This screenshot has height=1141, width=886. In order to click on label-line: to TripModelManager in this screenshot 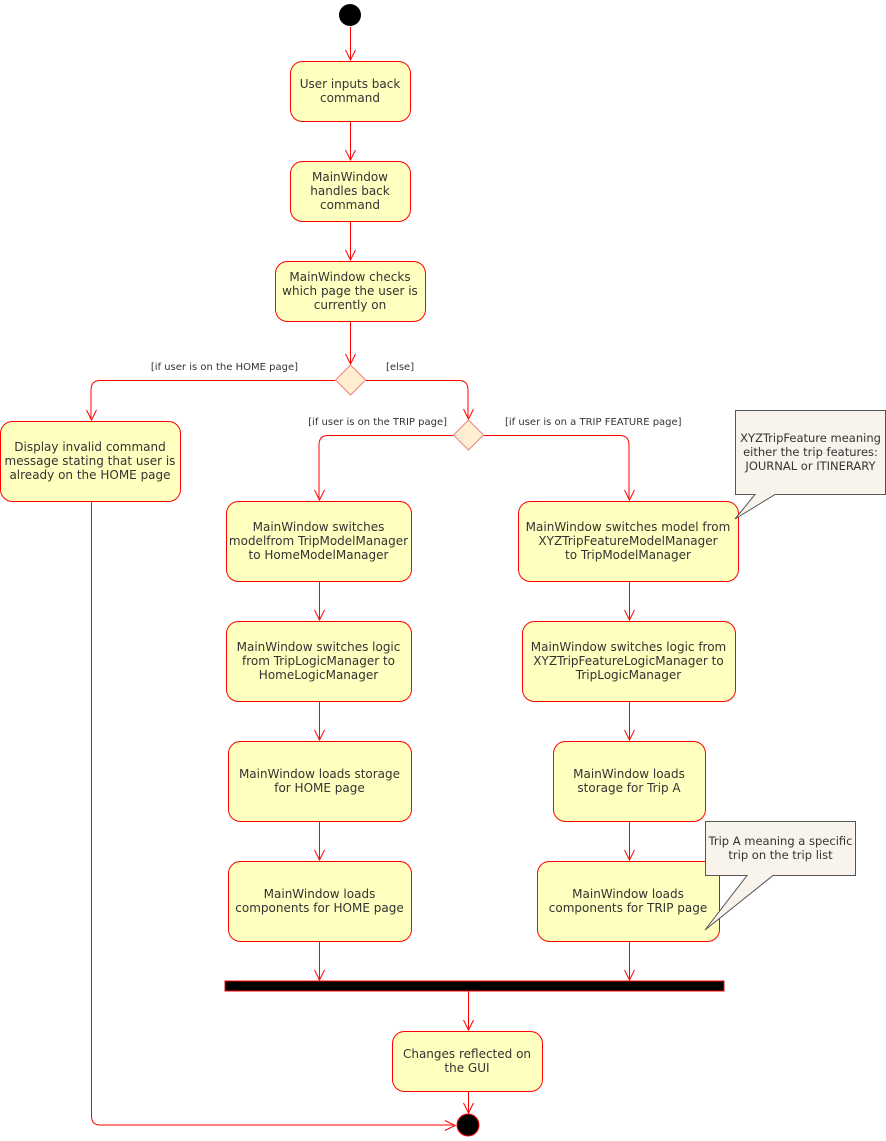, I will do `click(628, 555)`.